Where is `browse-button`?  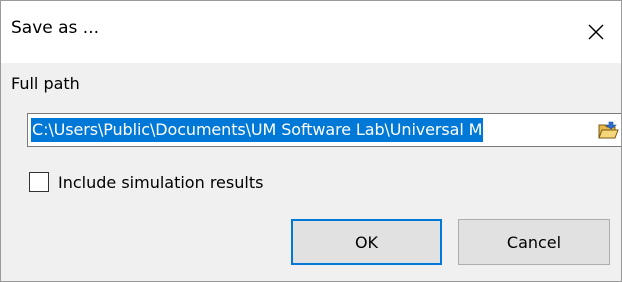 browse-button is located at coordinates (607, 131).